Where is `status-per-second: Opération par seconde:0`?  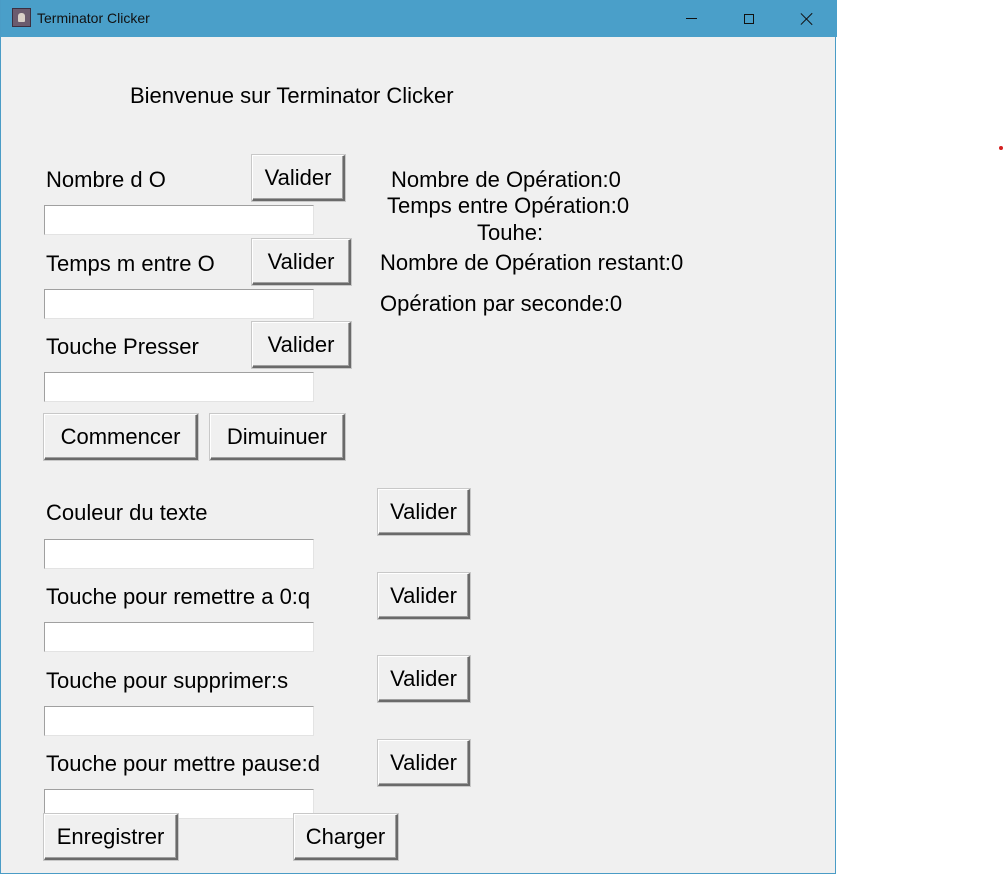 status-per-second: Opération par seconde:0 is located at coordinates (501, 303).